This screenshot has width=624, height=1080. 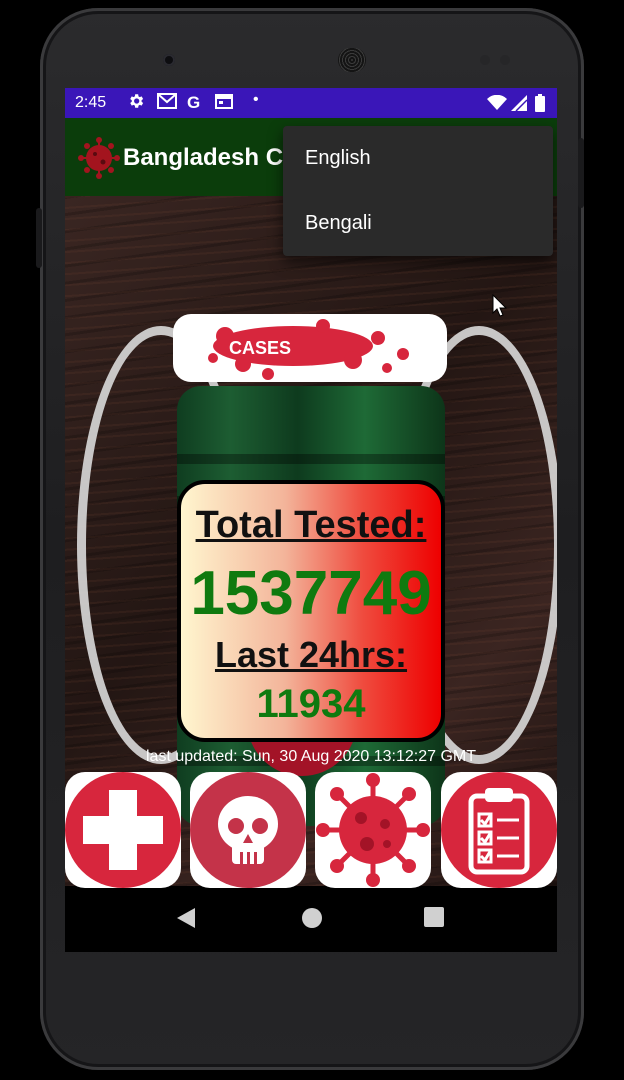 I want to click on stats-card: Total Tested: 1537749 Last 24hrs: 11934, so click(x=311, y=611).